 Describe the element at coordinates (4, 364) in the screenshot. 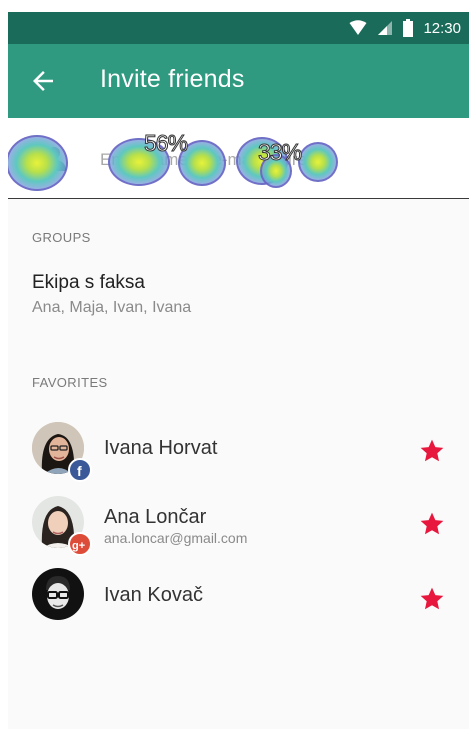

I see `screen-margin` at that location.